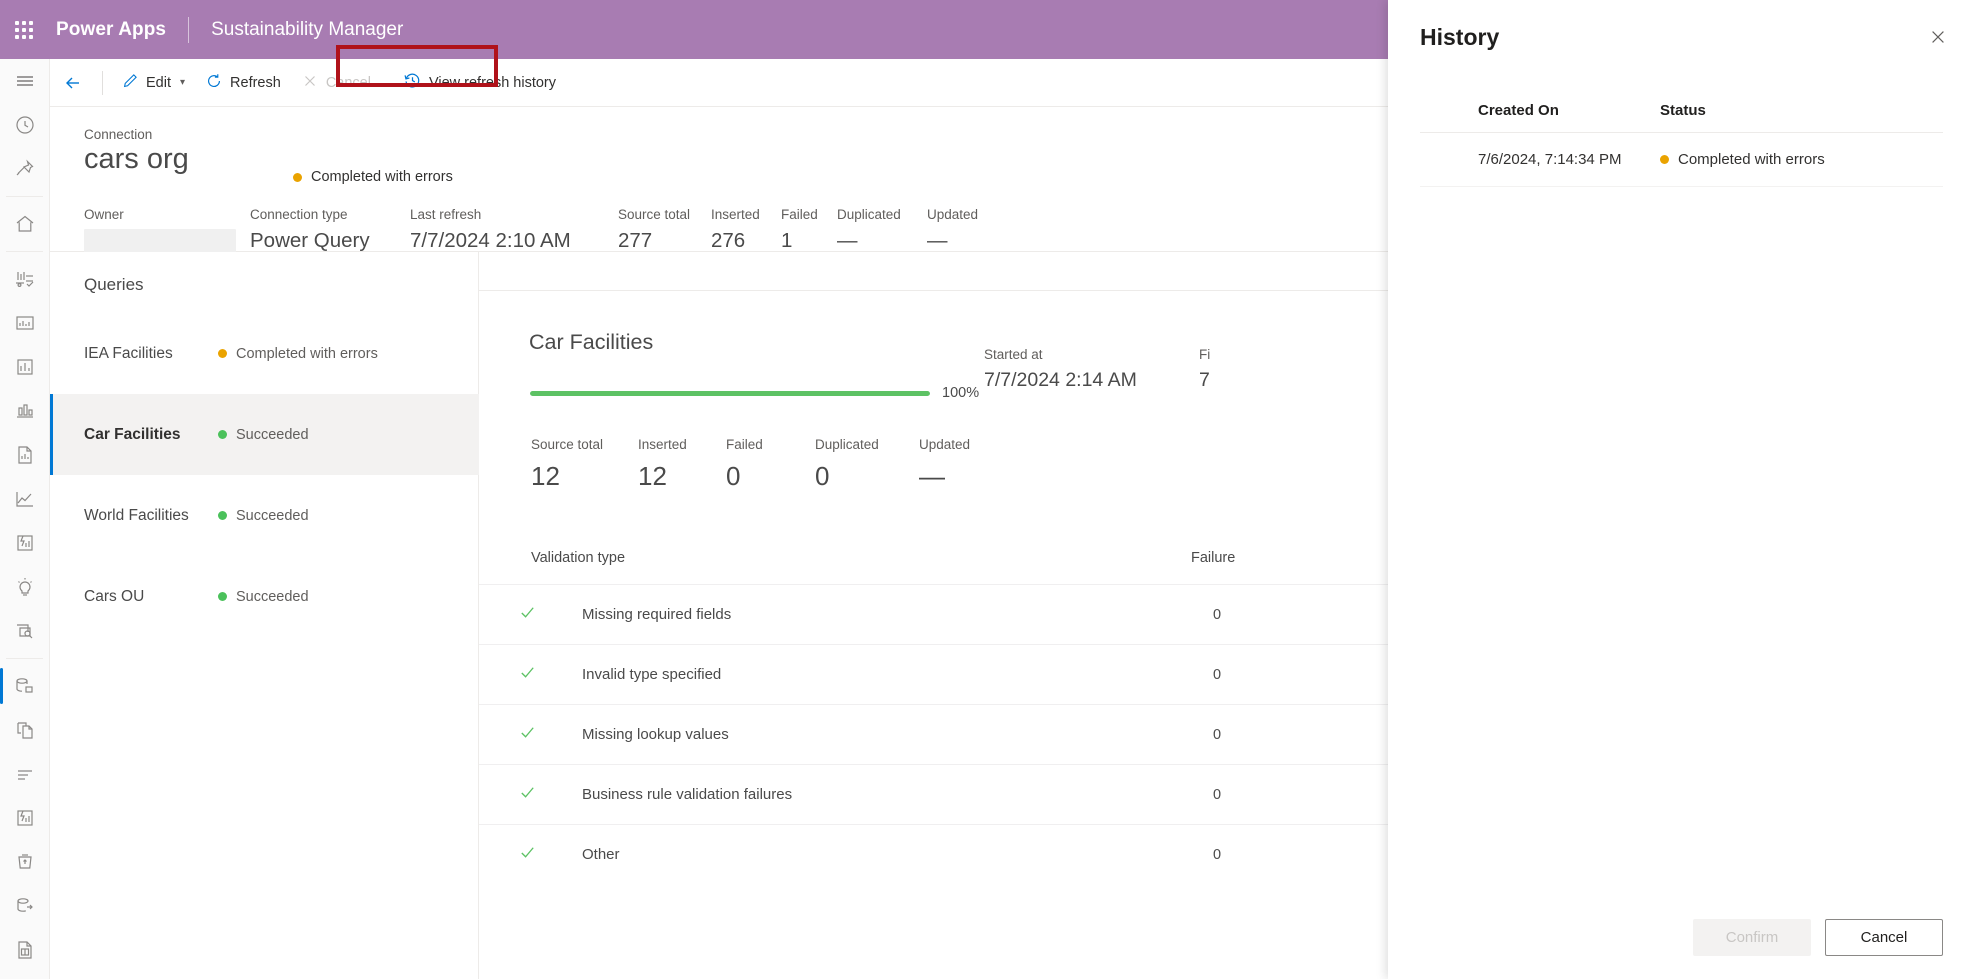  Describe the element at coordinates (635, 240) in the screenshot. I see `field-value: 277` at that location.